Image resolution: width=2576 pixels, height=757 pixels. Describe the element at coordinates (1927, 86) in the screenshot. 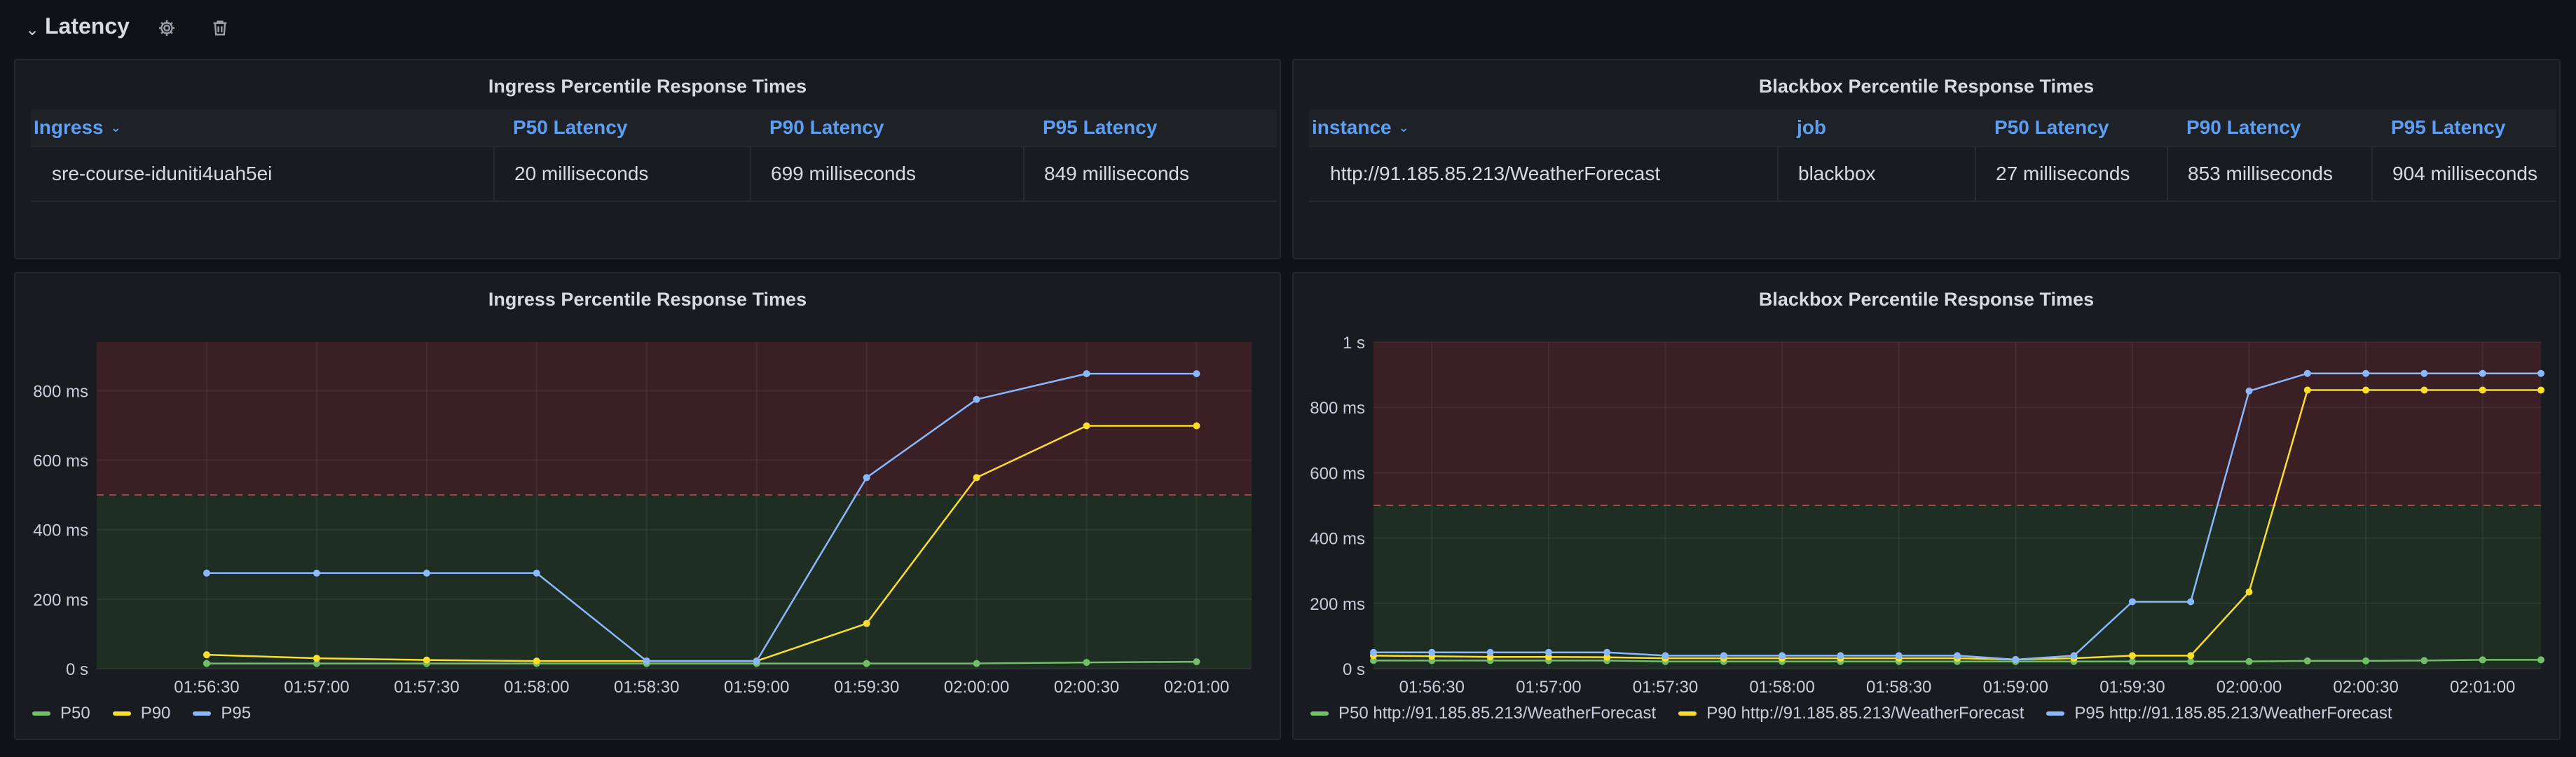

I see `panel-title: Blackbox Percentile Response Times` at that location.